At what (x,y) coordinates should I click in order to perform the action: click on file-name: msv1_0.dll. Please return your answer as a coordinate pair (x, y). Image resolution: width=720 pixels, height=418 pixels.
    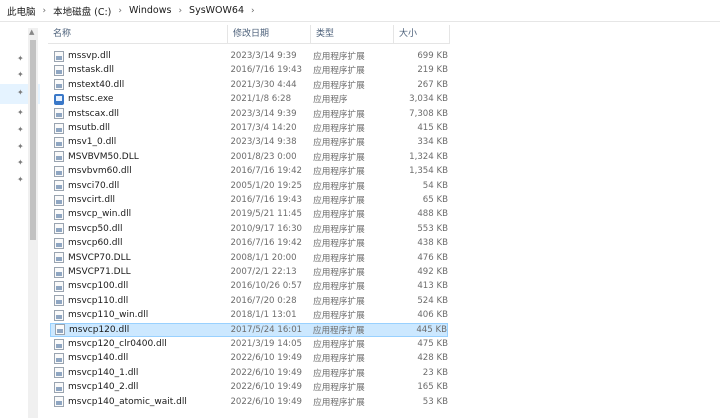
    Looking at the image, I should click on (92, 142).